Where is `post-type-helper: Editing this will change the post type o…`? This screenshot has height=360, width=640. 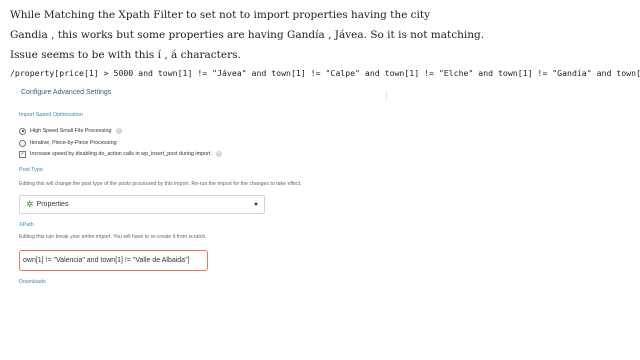 post-type-helper: Editing this will change the post type o… is located at coordinates (160, 184).